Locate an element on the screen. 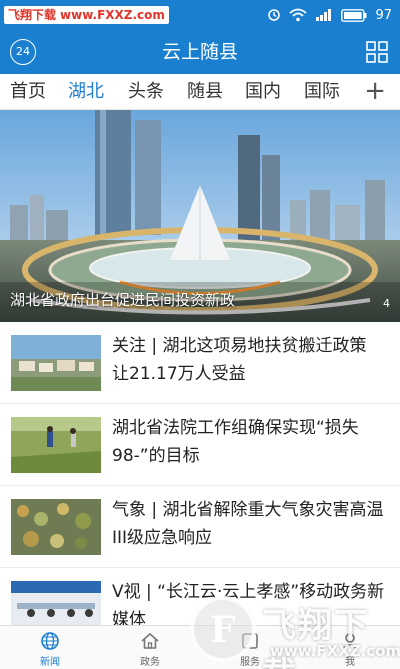 This screenshot has height=669, width=400. alarm-icon is located at coordinates (274, 15).